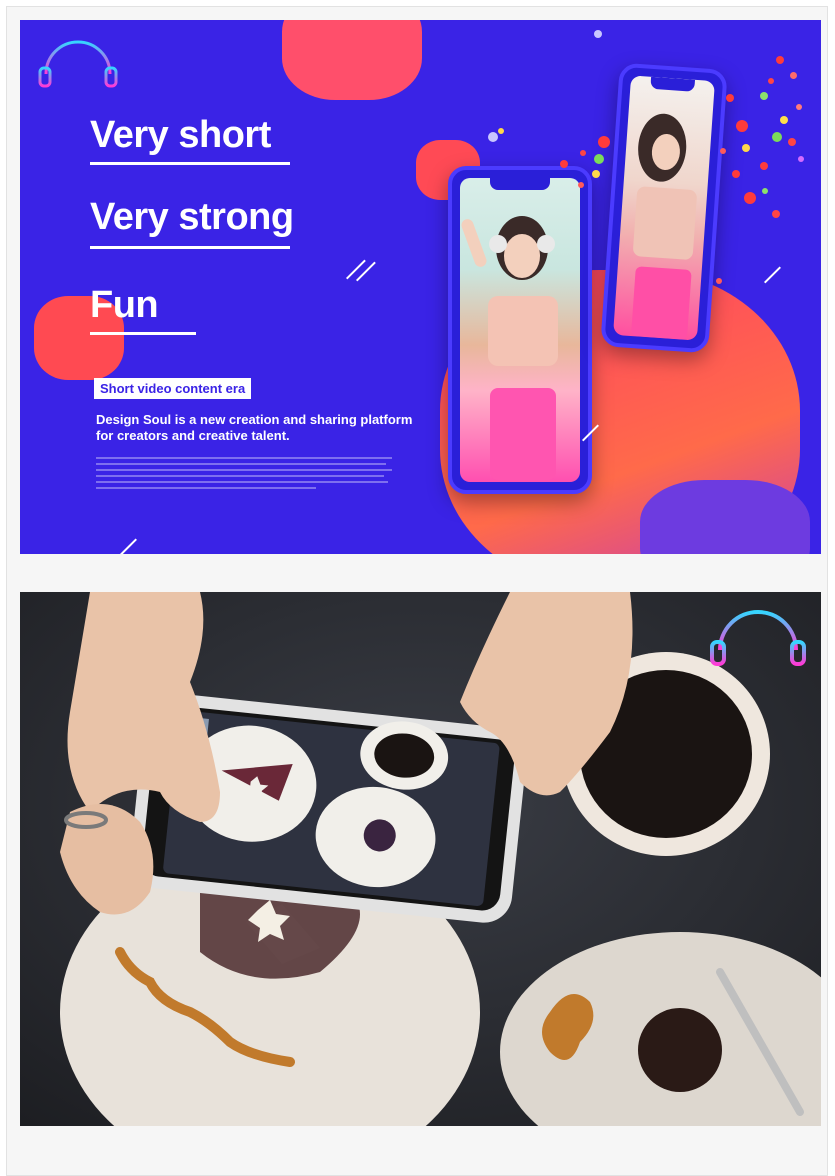 The image size is (835, 1176). I want to click on headline-very-short: Very short, so click(180, 135).